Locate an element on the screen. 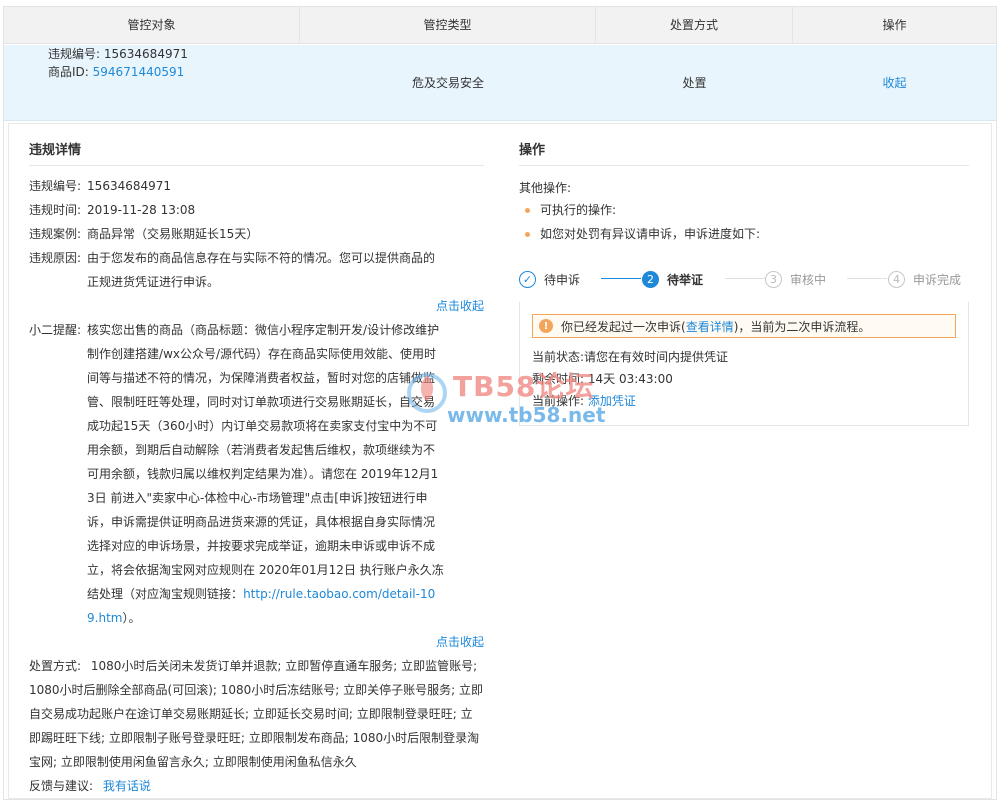 The width and height of the screenshot is (1003, 802). step-check-icon: ✓ is located at coordinates (527, 279).